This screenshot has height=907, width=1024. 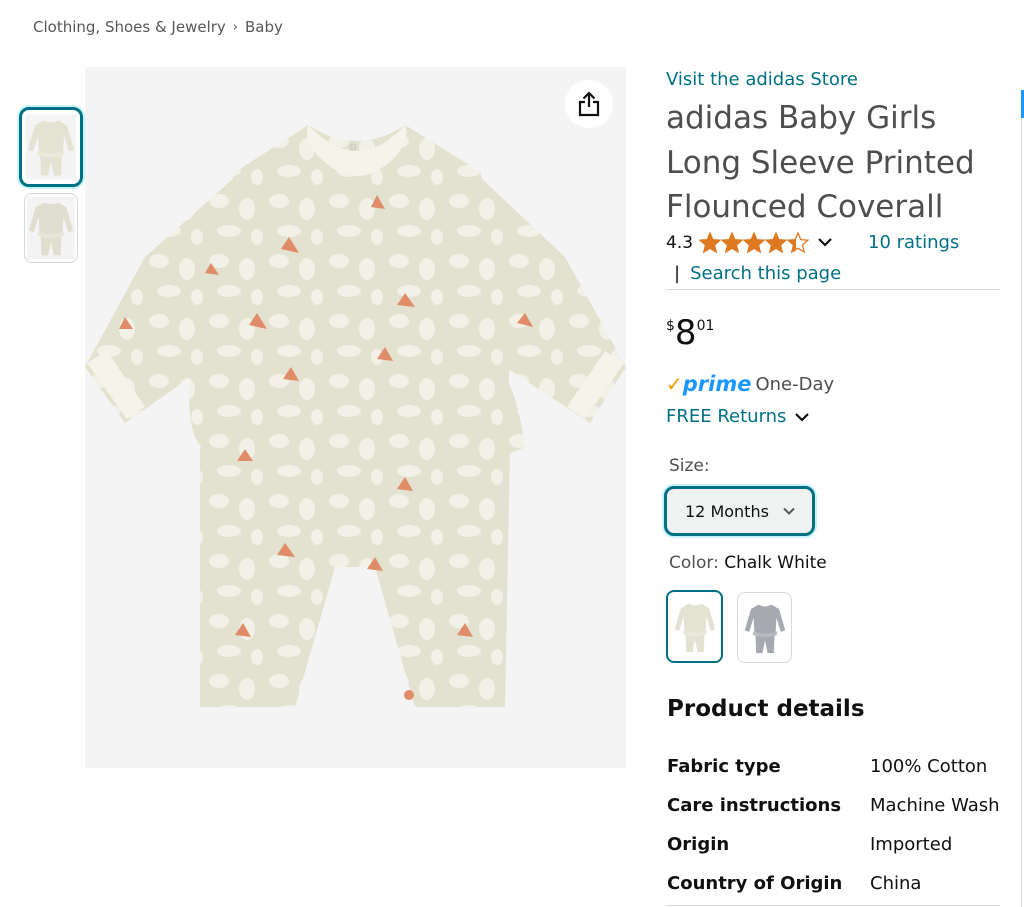 I want to click on size-selected-value: 12 Months, so click(x=727, y=511).